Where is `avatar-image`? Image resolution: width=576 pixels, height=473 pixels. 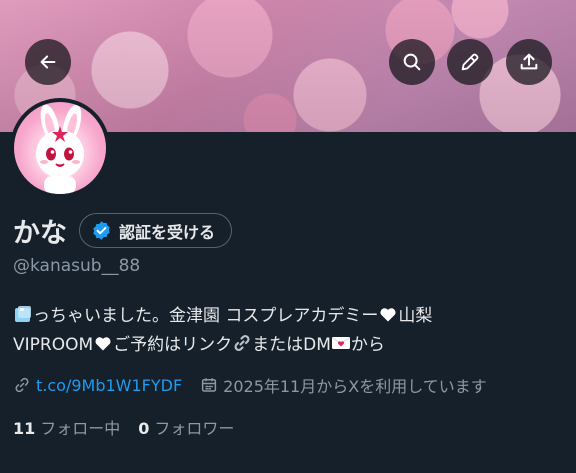 avatar-image is located at coordinates (60, 148).